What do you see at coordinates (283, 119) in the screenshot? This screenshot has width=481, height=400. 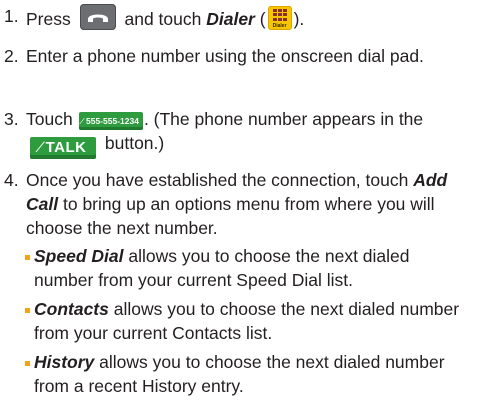 I see `step-text-part: . (The phone number appears in the` at bounding box center [283, 119].